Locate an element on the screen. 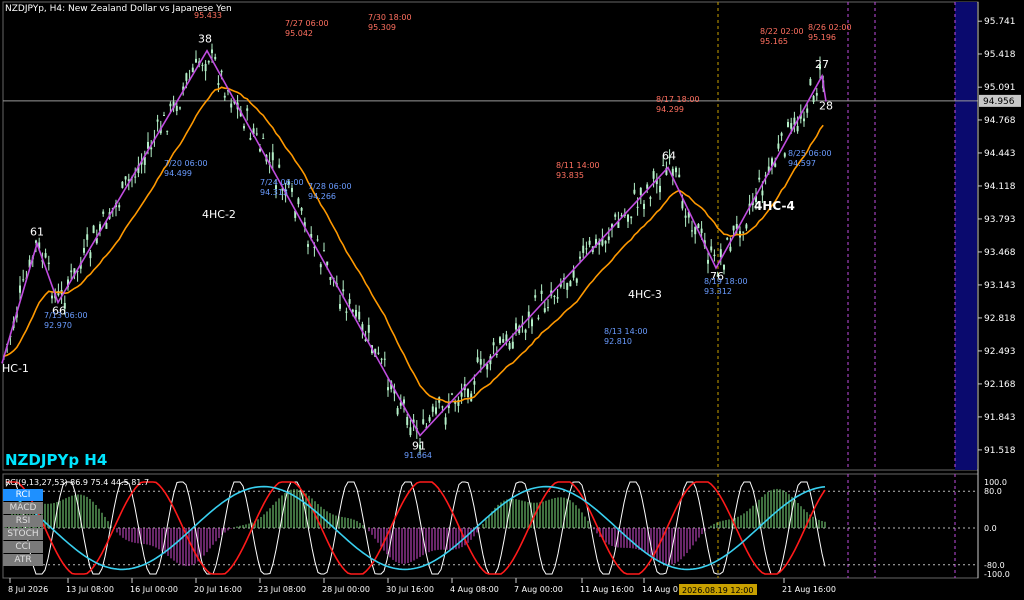 The image size is (1024, 600). tab-rci: RCI is located at coordinates (23, 495).